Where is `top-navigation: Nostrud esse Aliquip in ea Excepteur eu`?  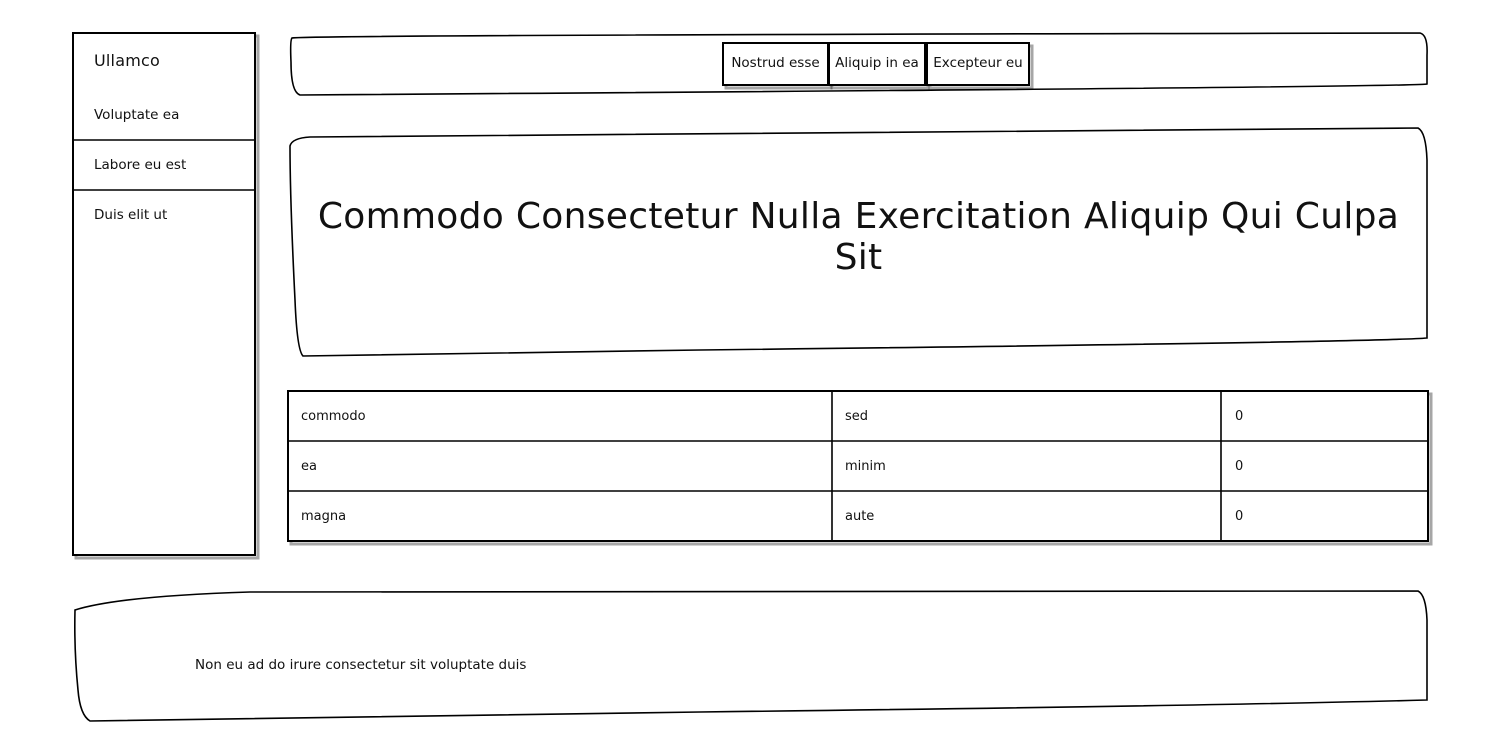 top-navigation: Nostrud esse Aliquip in ea Excepteur eu is located at coordinates (858, 64).